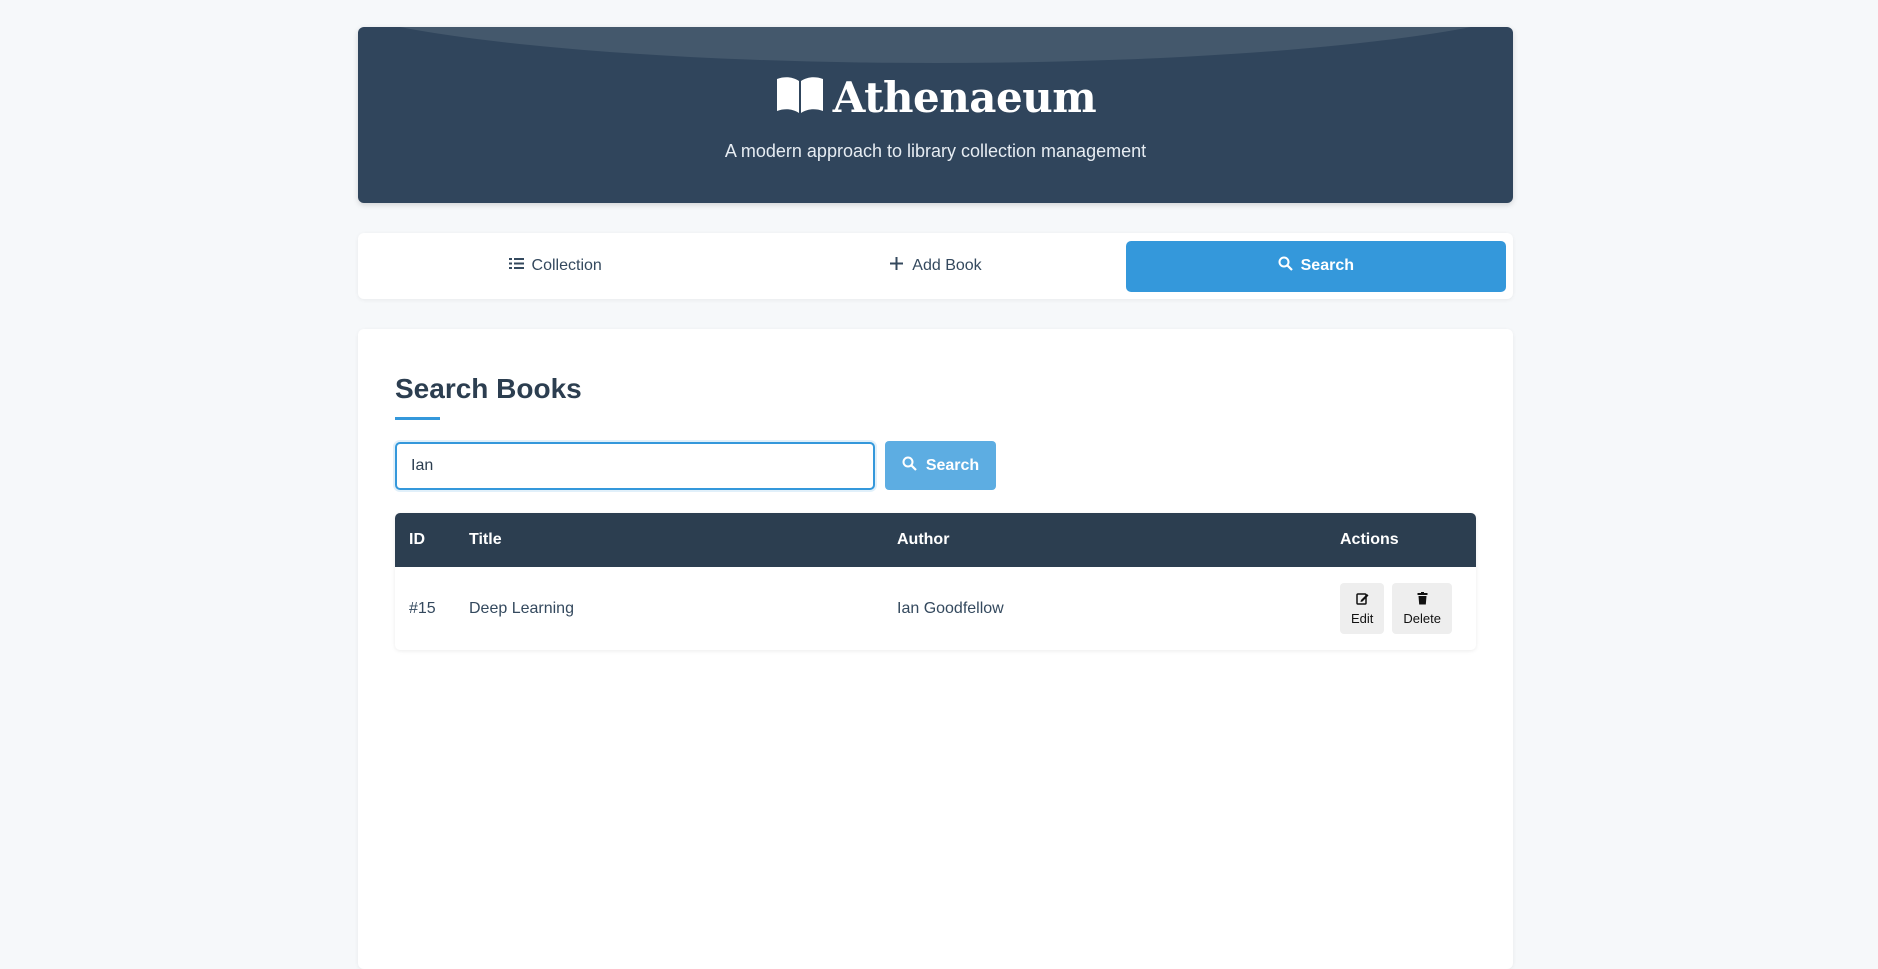 The width and height of the screenshot is (1878, 969). I want to click on search-button: Search, so click(940, 465).